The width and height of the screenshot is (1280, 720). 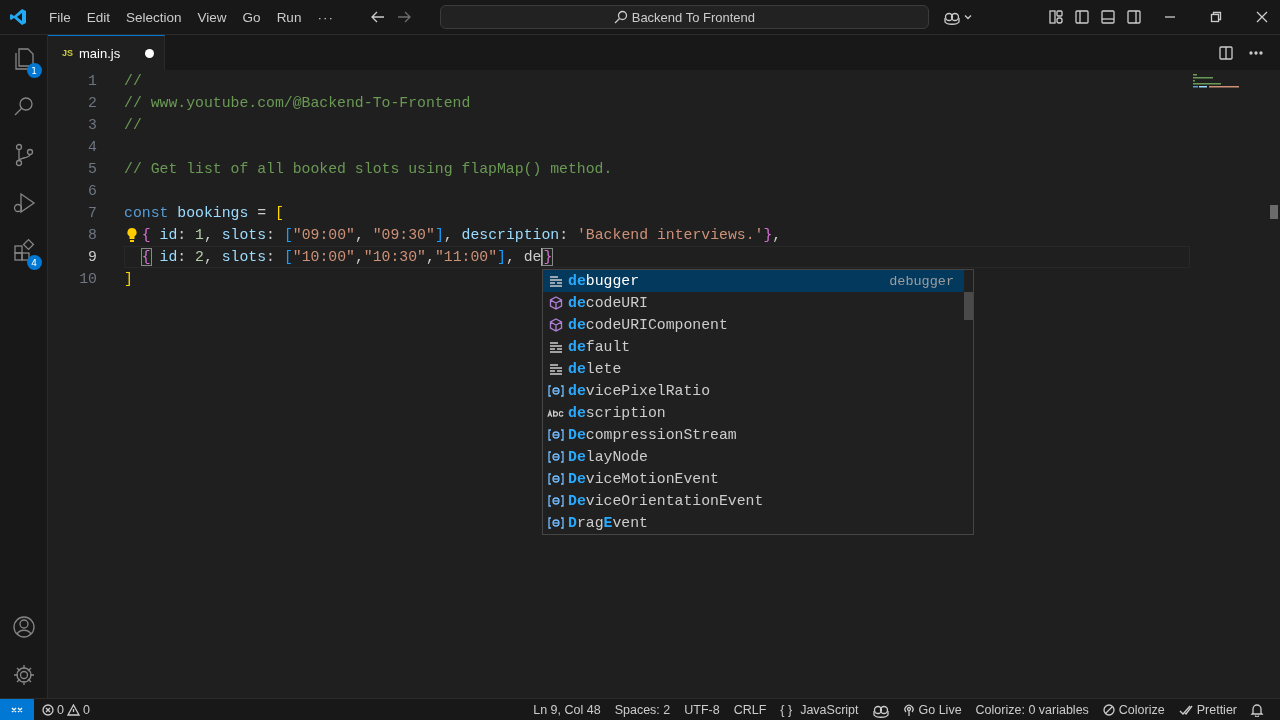 I want to click on restore-icon, so click(x=1216, y=17).